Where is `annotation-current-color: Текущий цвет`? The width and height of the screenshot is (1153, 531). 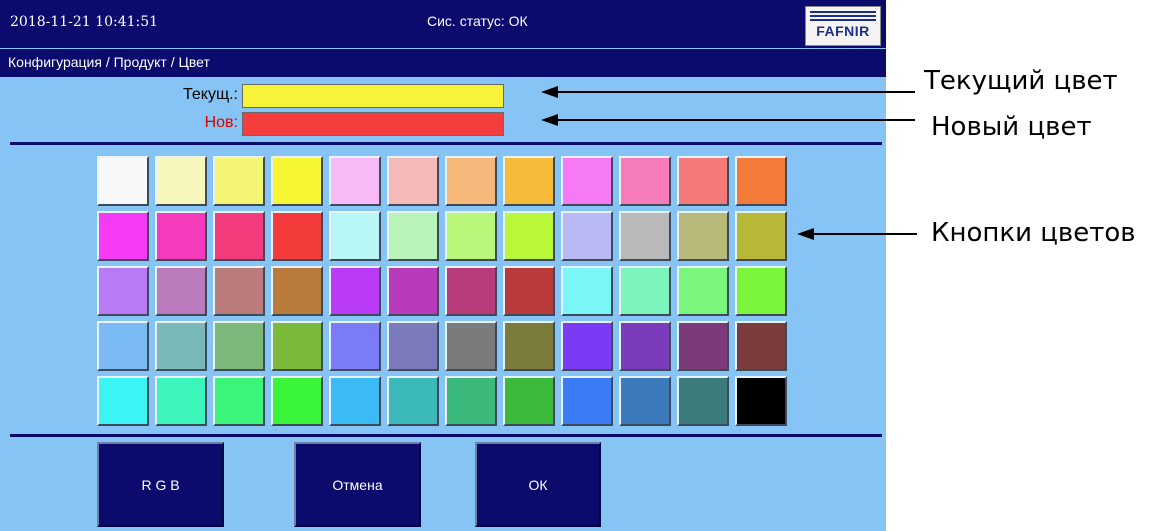 annotation-current-color: Текущий цвет is located at coordinates (1021, 81).